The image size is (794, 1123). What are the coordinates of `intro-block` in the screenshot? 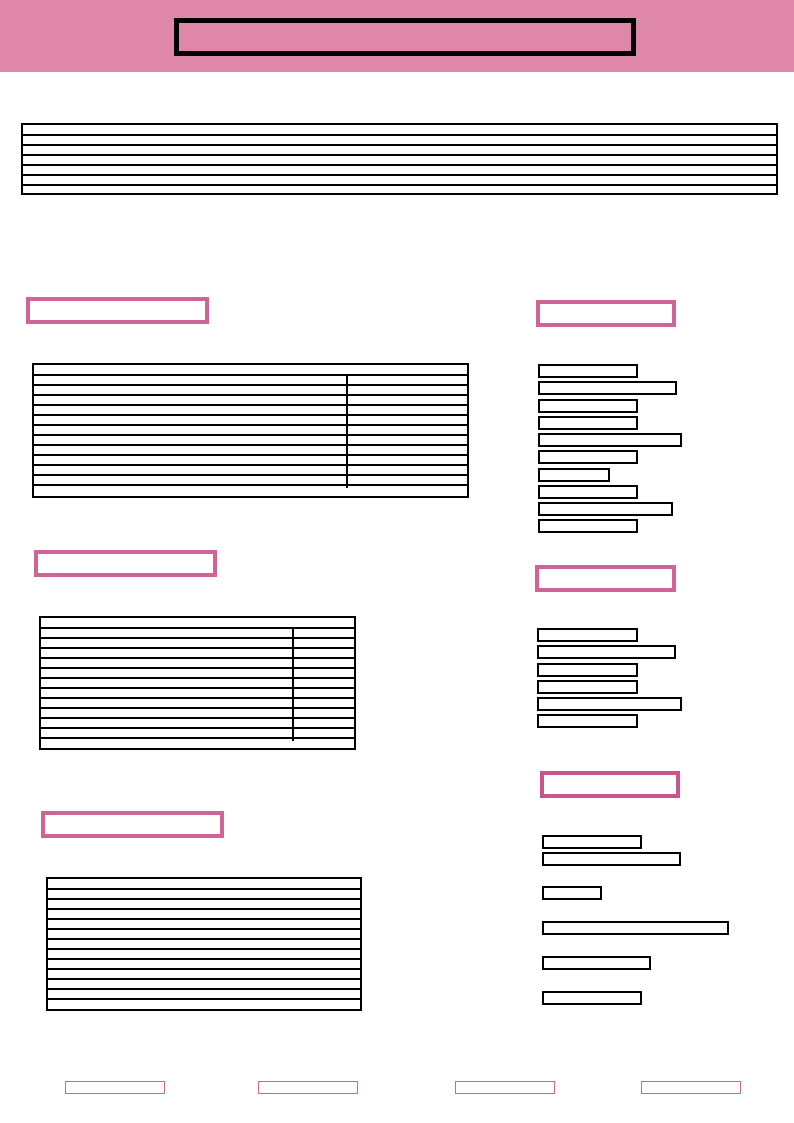 It's located at (399, 159).